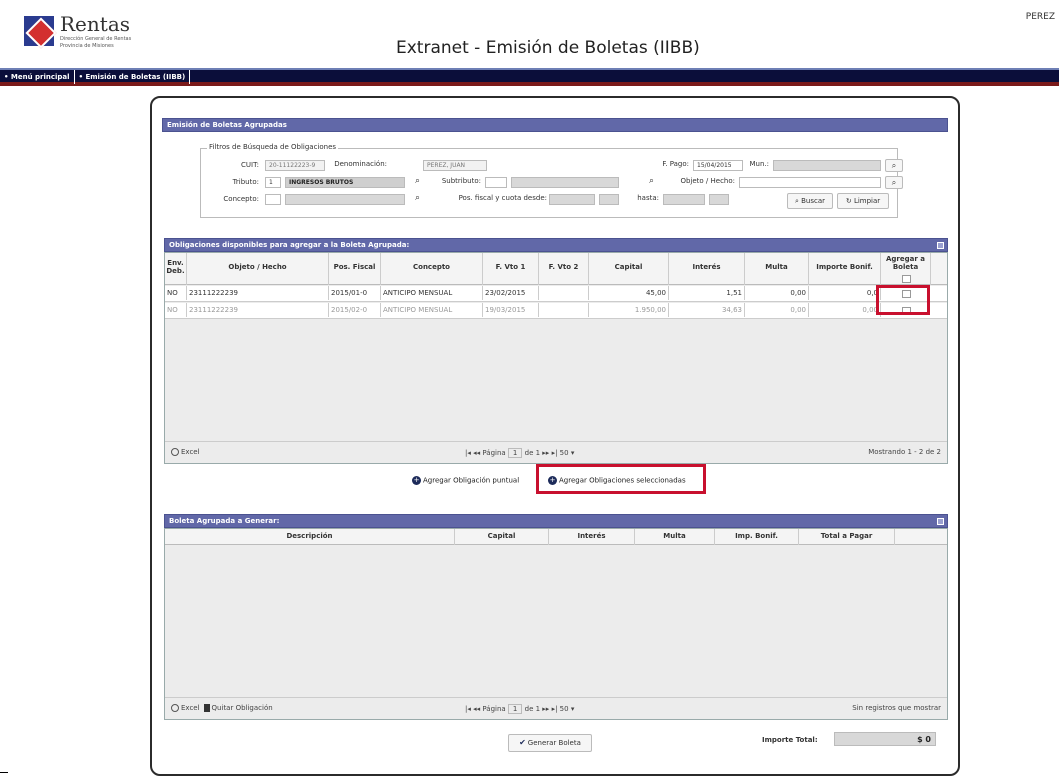  What do you see at coordinates (629, 310) in the screenshot?
I see `cell-capital: 1.950,00` at bounding box center [629, 310].